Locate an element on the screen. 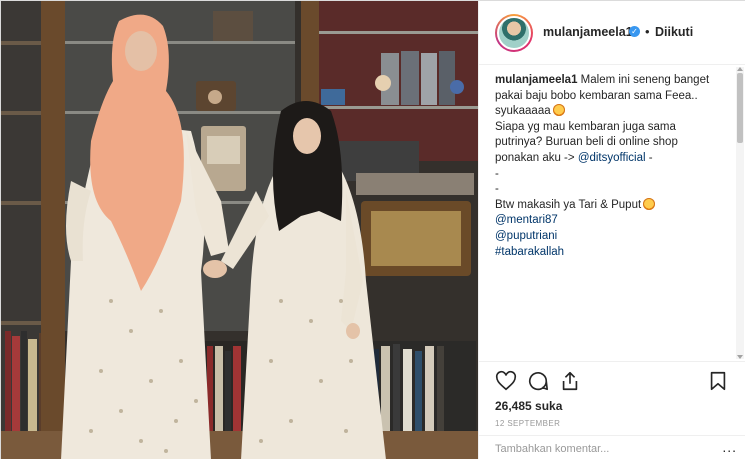 The height and width of the screenshot is (459, 745). hashtag-tabarakallah-link: #tabarakallah is located at coordinates (609, 253).